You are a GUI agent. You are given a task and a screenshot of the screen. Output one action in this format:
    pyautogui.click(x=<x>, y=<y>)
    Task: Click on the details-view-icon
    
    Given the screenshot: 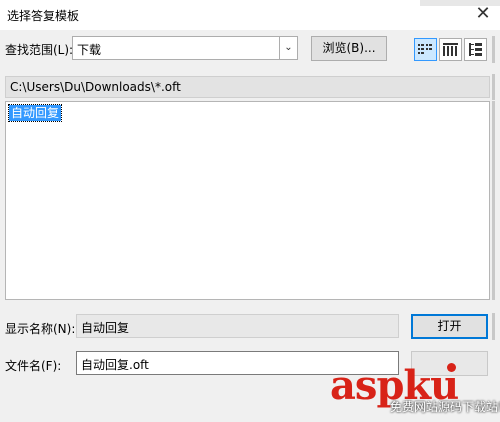 What is the action you would take?
    pyautogui.click(x=450, y=49)
    